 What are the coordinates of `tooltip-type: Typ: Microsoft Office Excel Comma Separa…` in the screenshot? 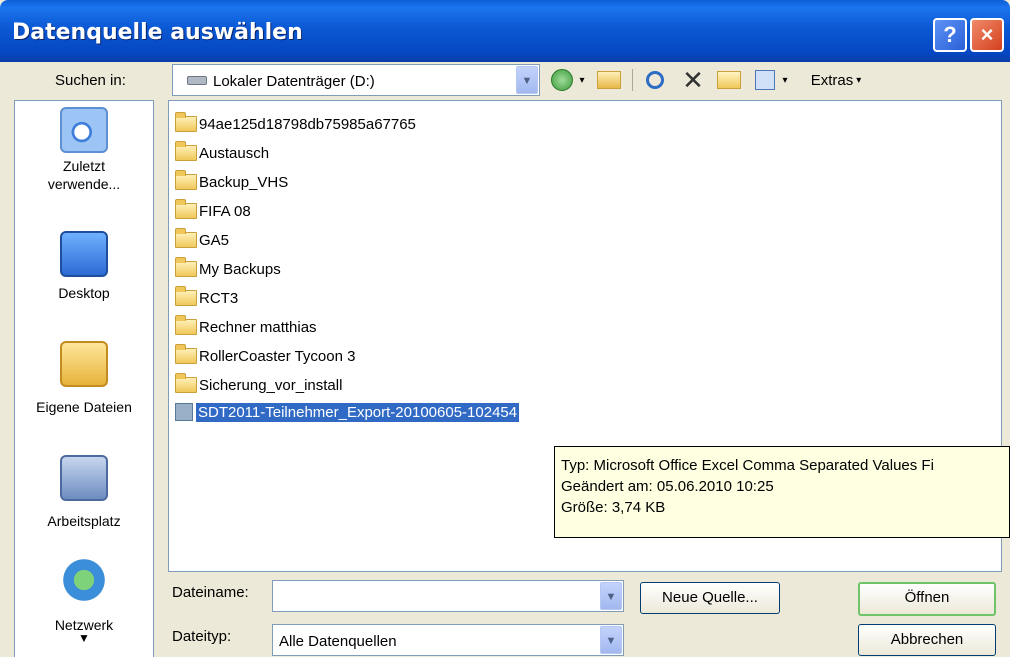 It's located at (747, 465).